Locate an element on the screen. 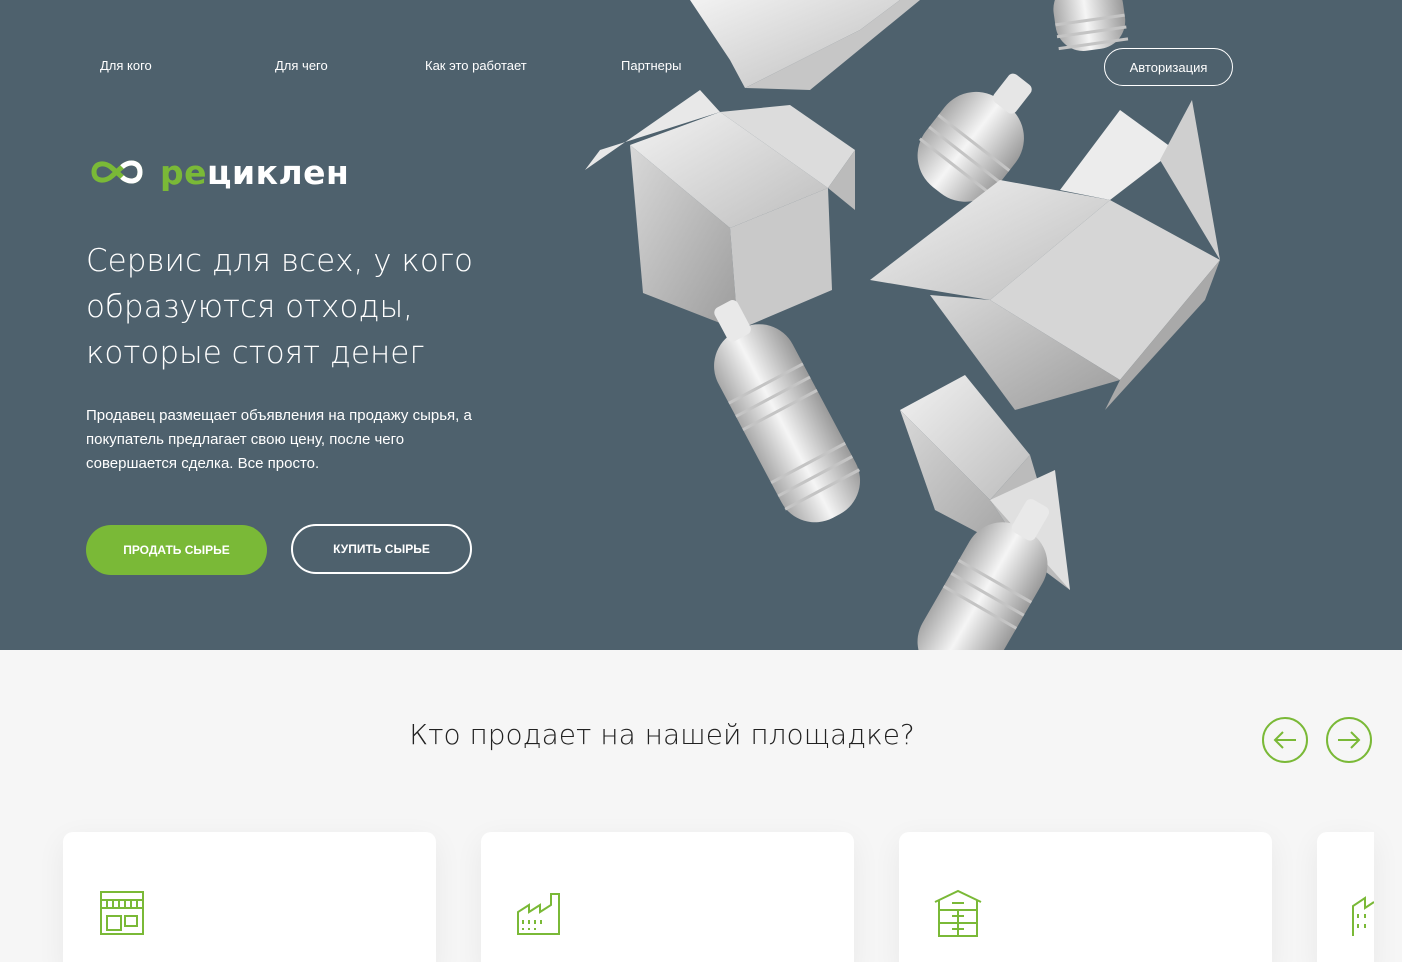  arrow-left-icon is located at coordinates (1284, 740).